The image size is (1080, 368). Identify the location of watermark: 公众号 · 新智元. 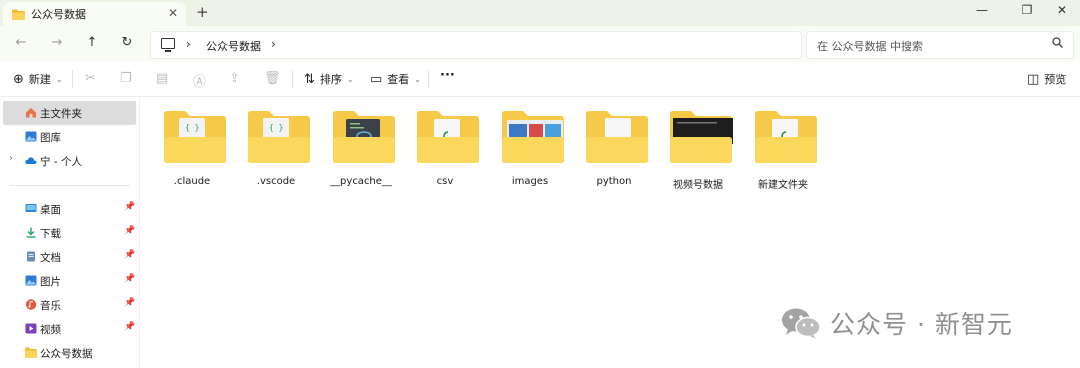
(896, 323).